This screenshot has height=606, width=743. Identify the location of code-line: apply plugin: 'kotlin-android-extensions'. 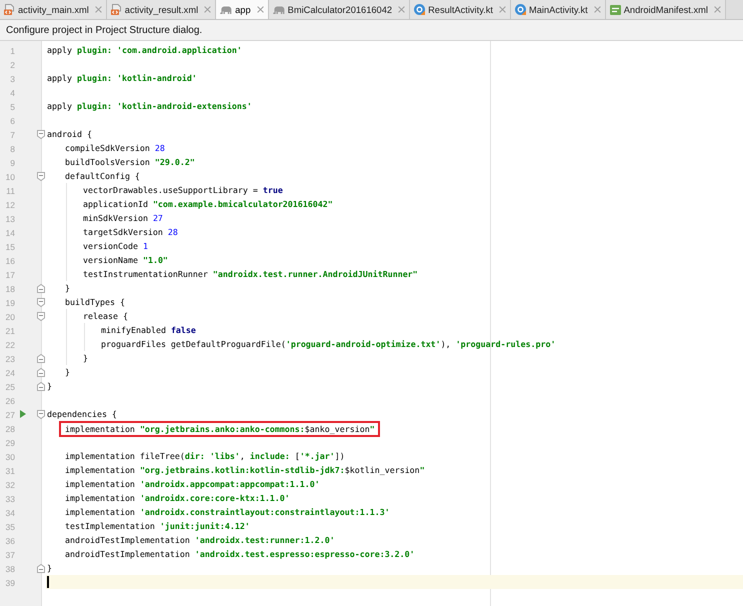
(149, 106).